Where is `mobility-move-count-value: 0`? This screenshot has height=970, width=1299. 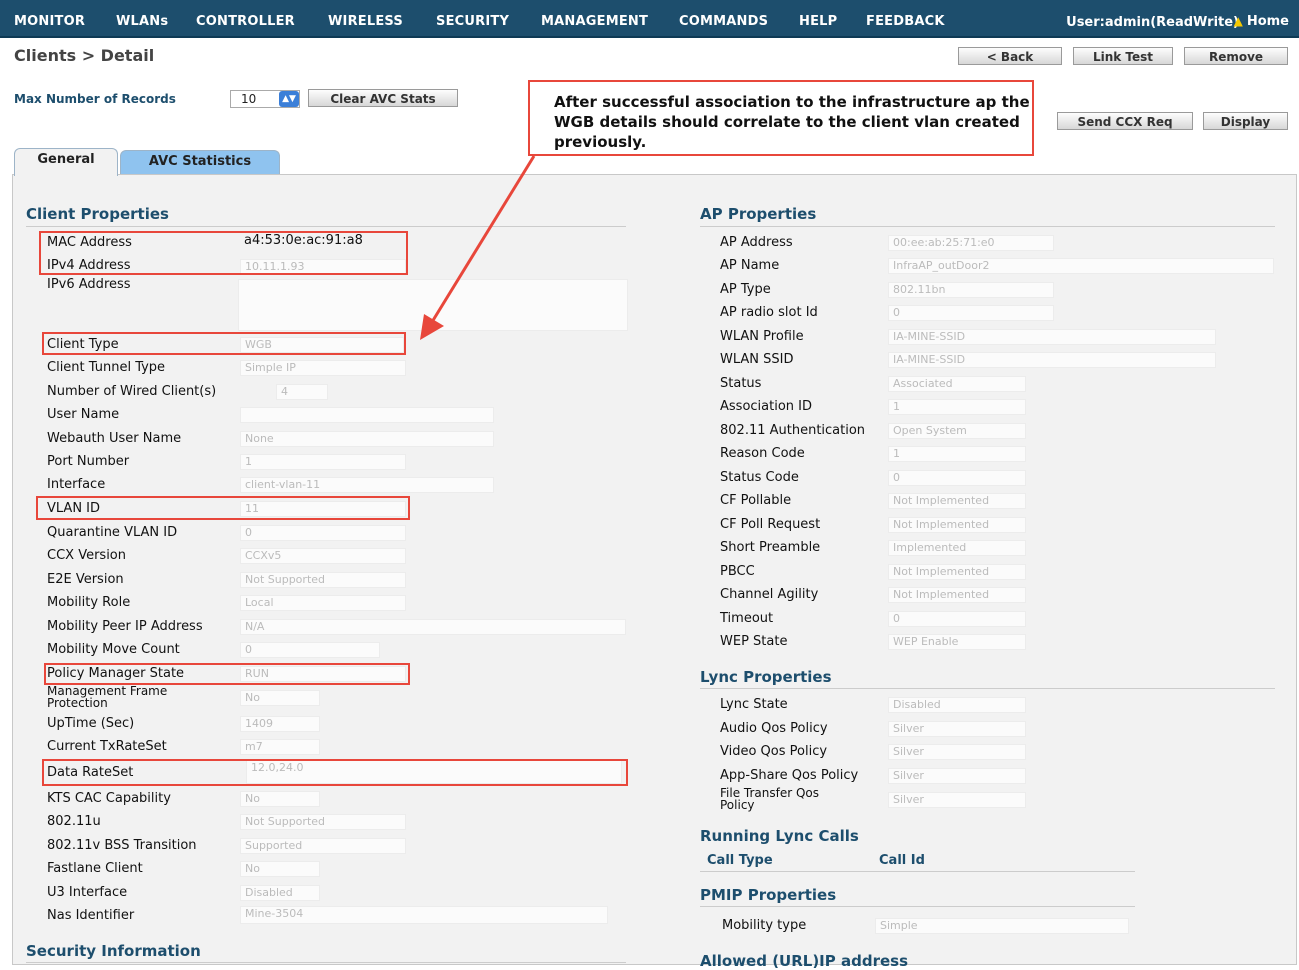 mobility-move-count-value: 0 is located at coordinates (310, 650).